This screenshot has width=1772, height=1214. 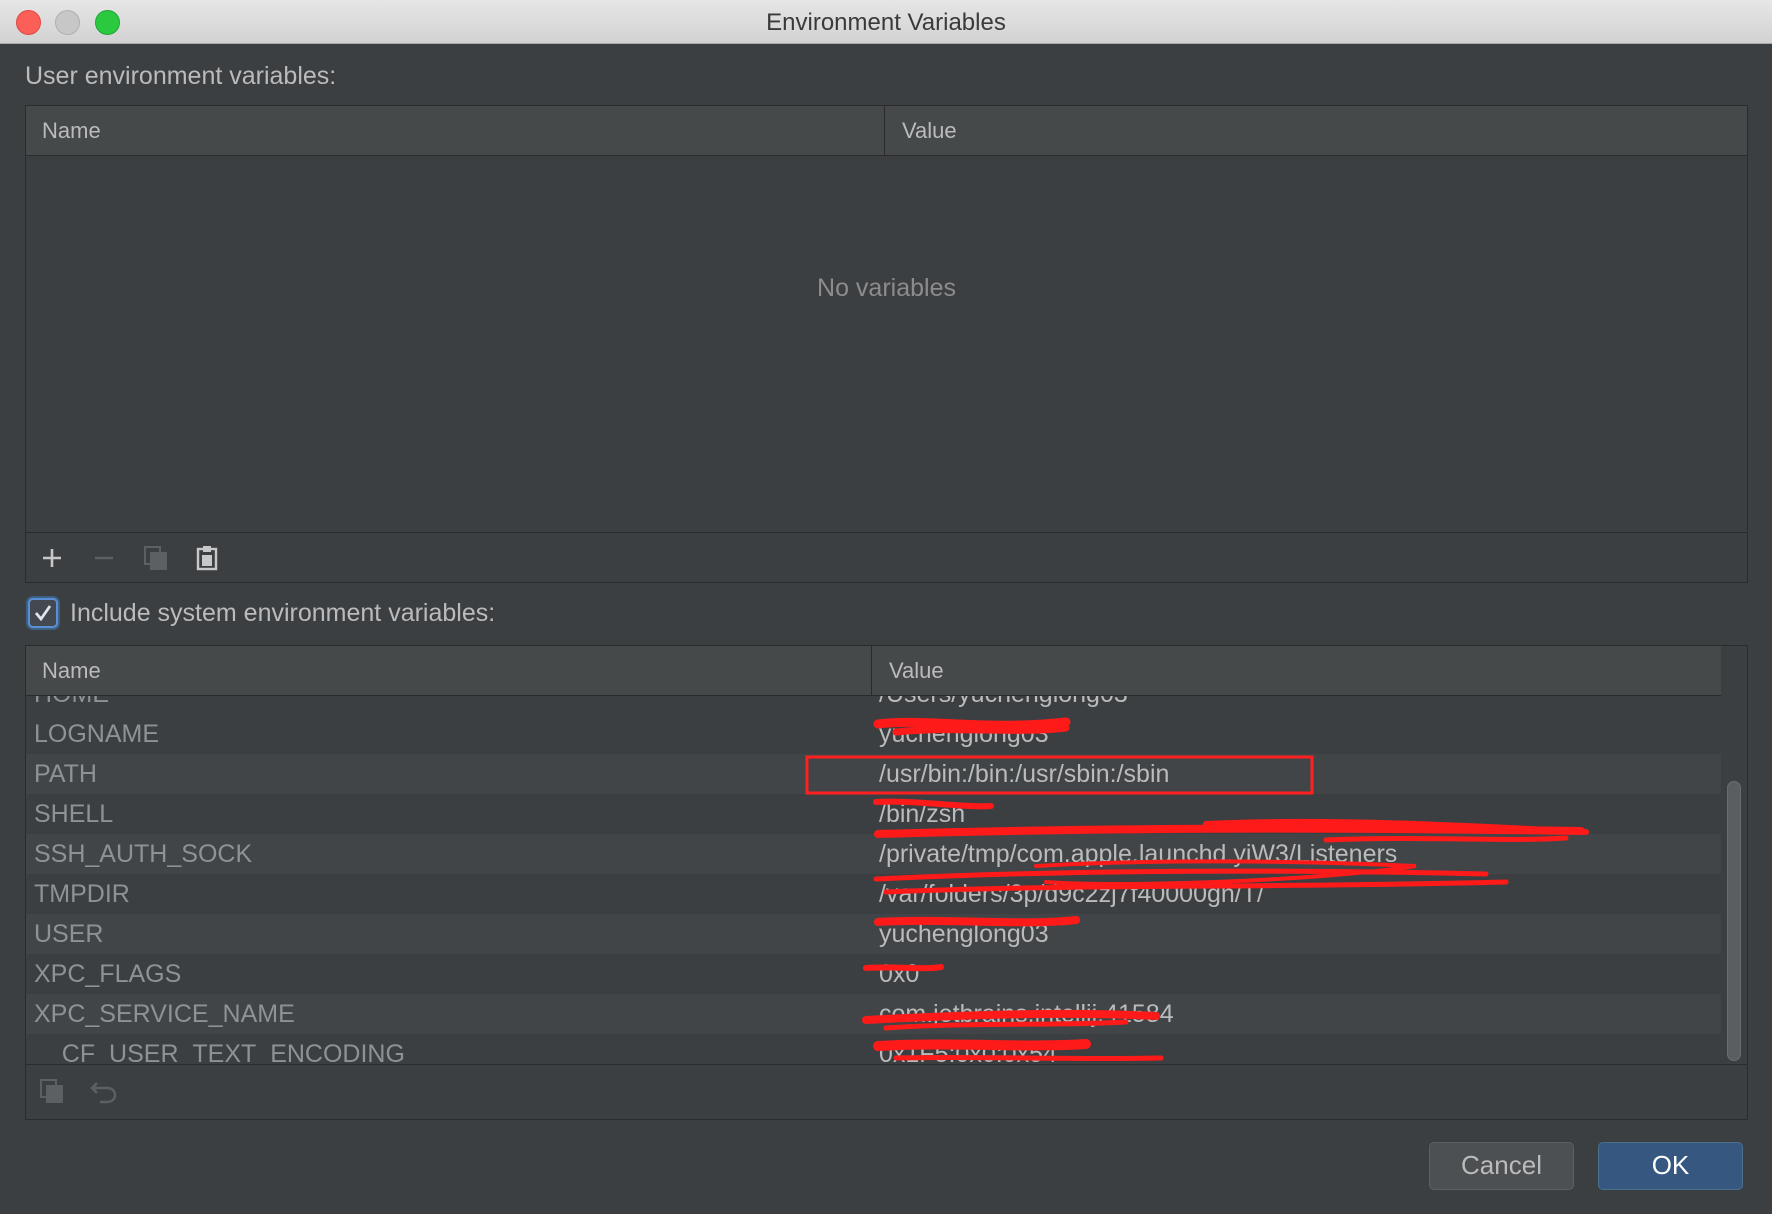 What do you see at coordinates (929, 130) in the screenshot?
I see `user-column-value-header: Value` at bounding box center [929, 130].